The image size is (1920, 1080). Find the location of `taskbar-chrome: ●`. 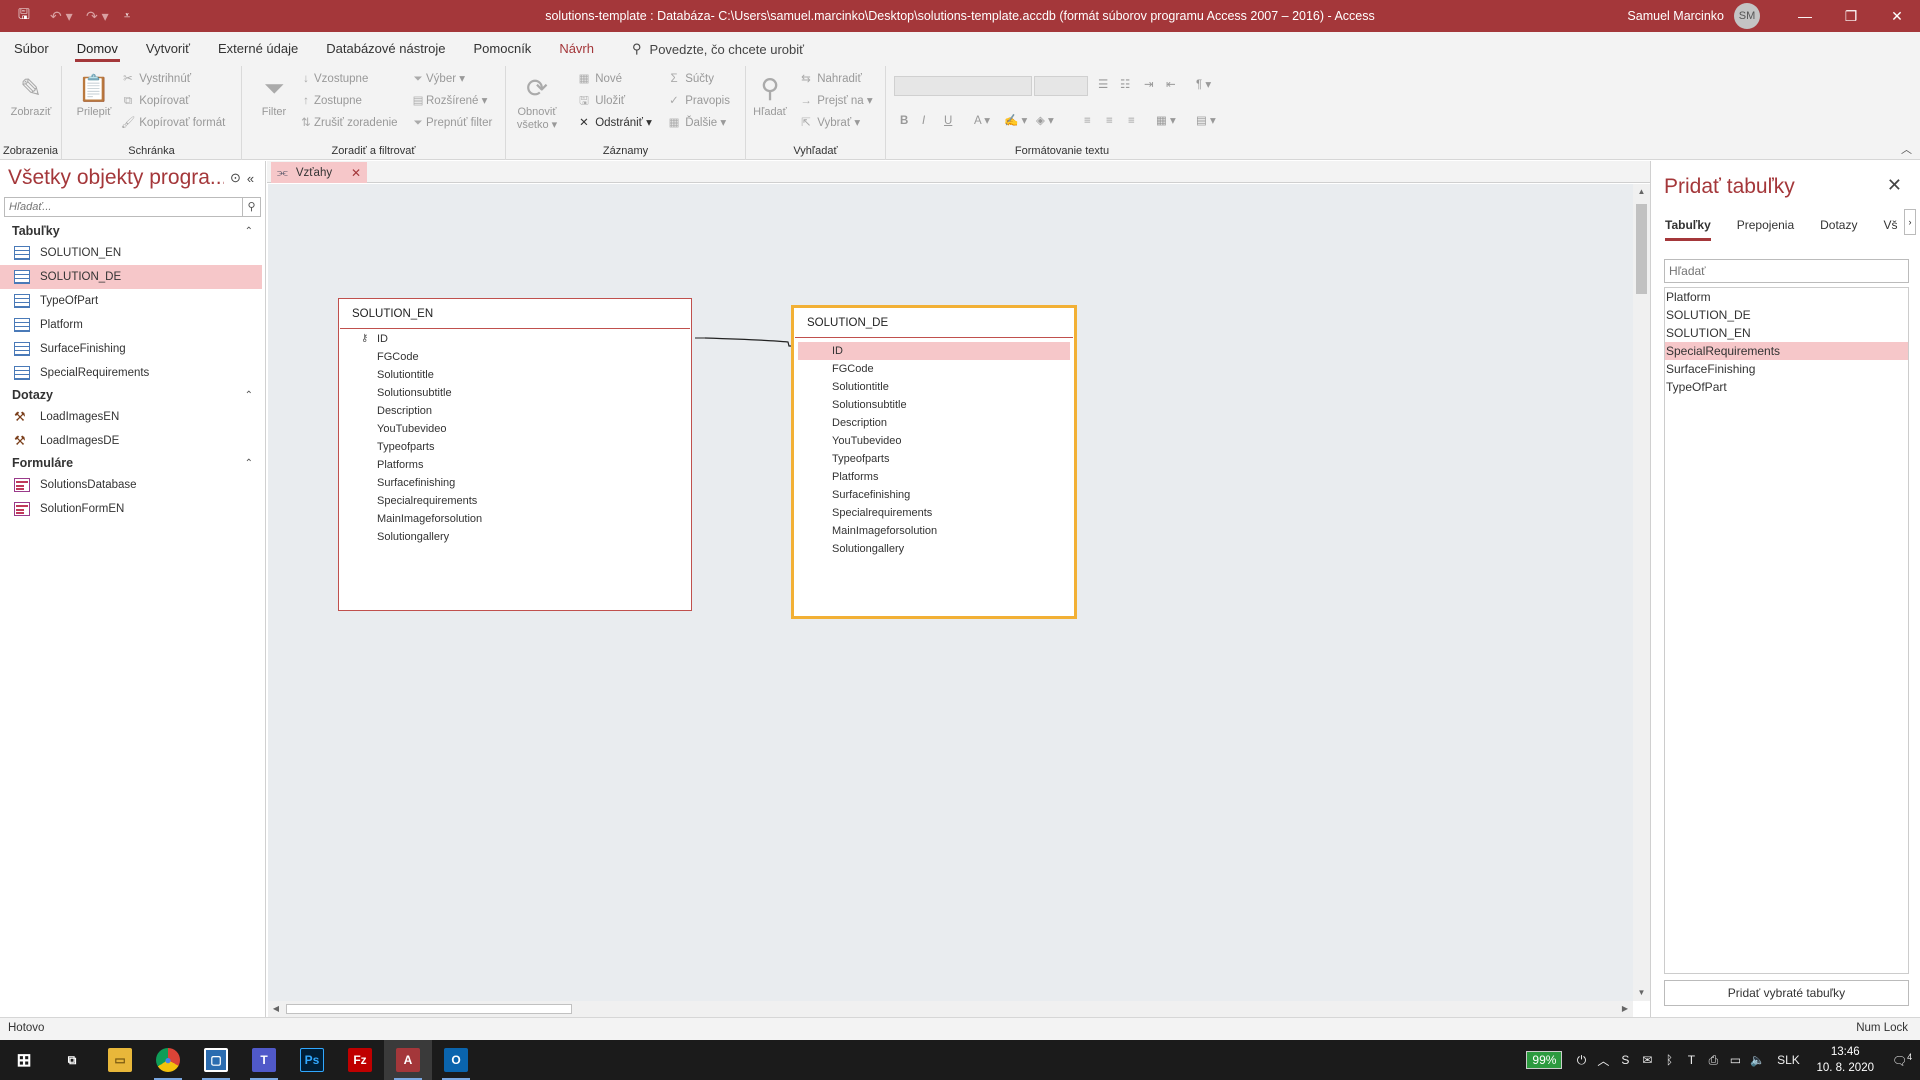

taskbar-chrome: ● is located at coordinates (168, 1060).